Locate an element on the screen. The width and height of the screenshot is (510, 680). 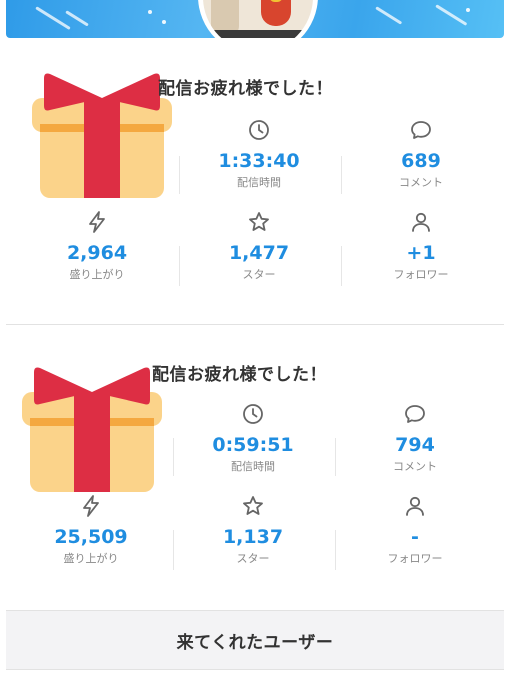
stat-excitement: 25,509 盛り上がり is located at coordinates (91, 530).